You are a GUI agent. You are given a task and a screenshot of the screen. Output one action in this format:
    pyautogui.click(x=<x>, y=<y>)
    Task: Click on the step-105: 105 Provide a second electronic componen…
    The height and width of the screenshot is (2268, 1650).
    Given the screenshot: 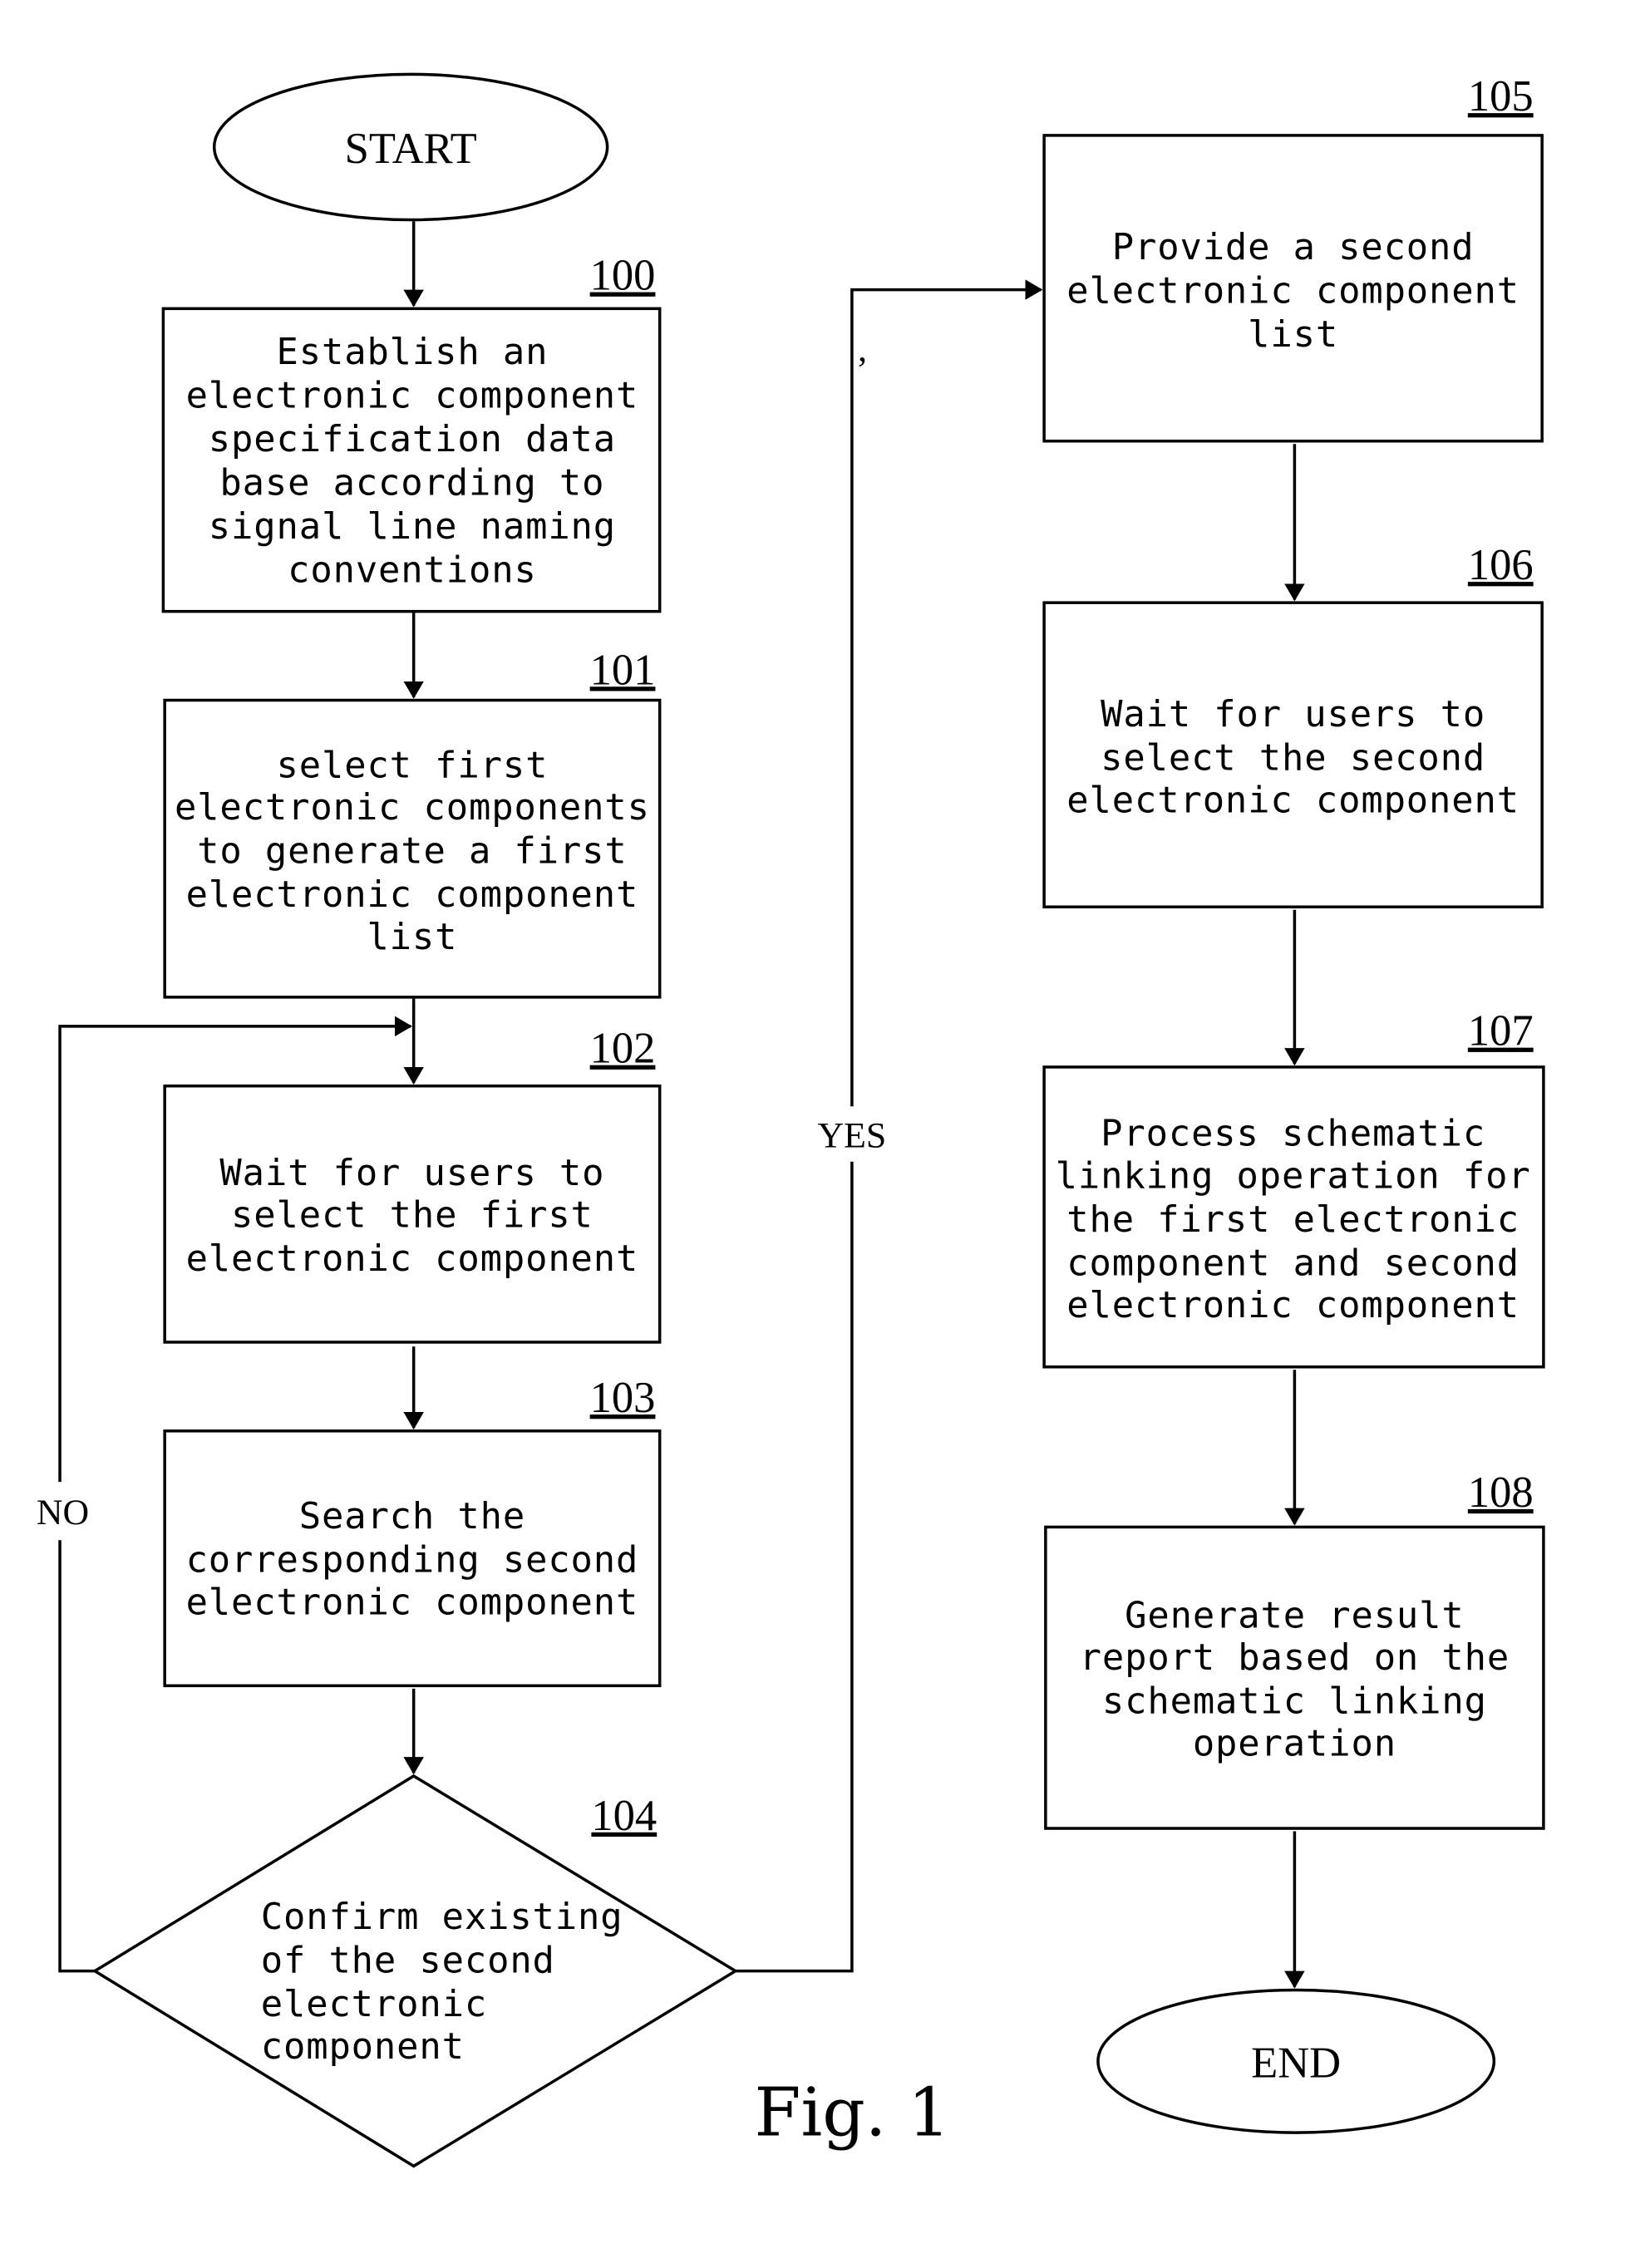 What is the action you would take?
    pyautogui.click(x=1293, y=257)
    